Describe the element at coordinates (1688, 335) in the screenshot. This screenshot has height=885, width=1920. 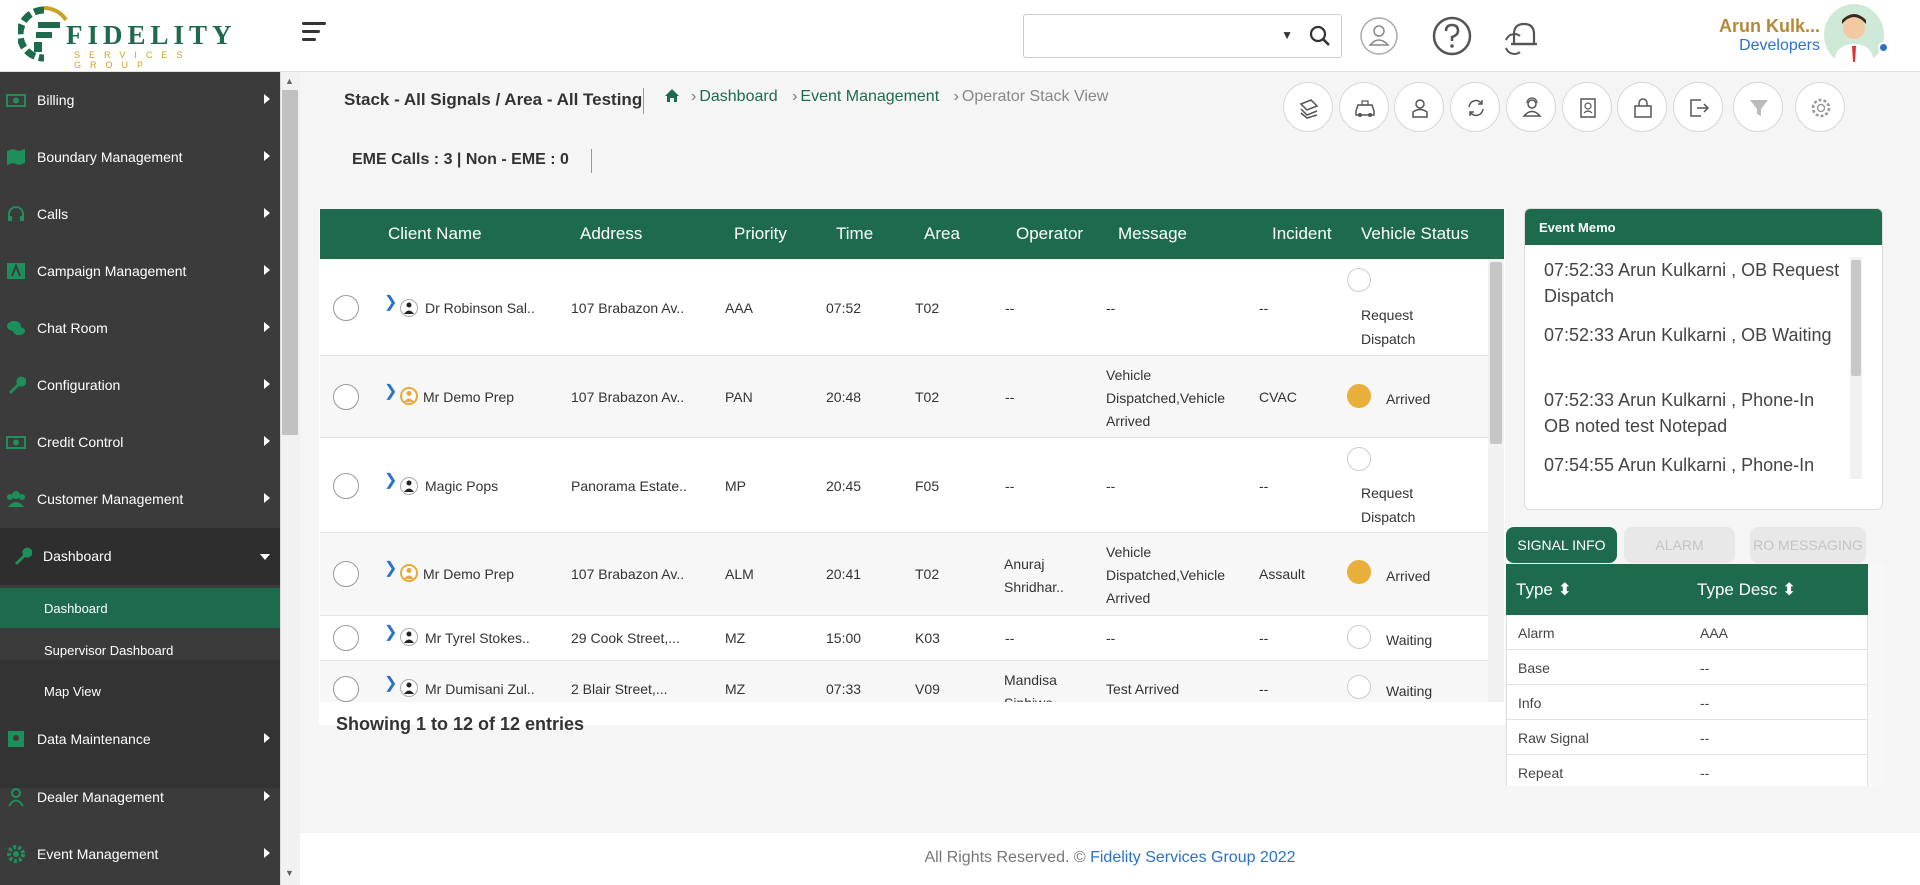
I see `memo-entry: 07:52:33 Arun Kulkarni , OB Waiting` at that location.